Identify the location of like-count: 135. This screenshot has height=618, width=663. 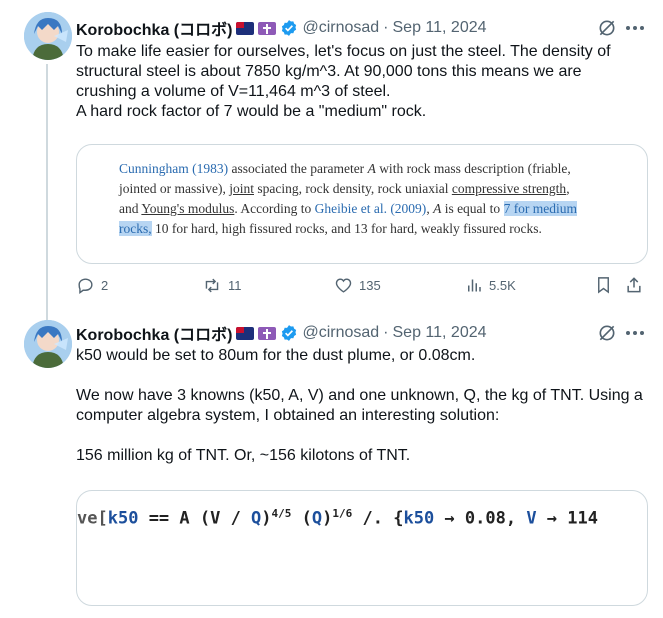
(370, 285).